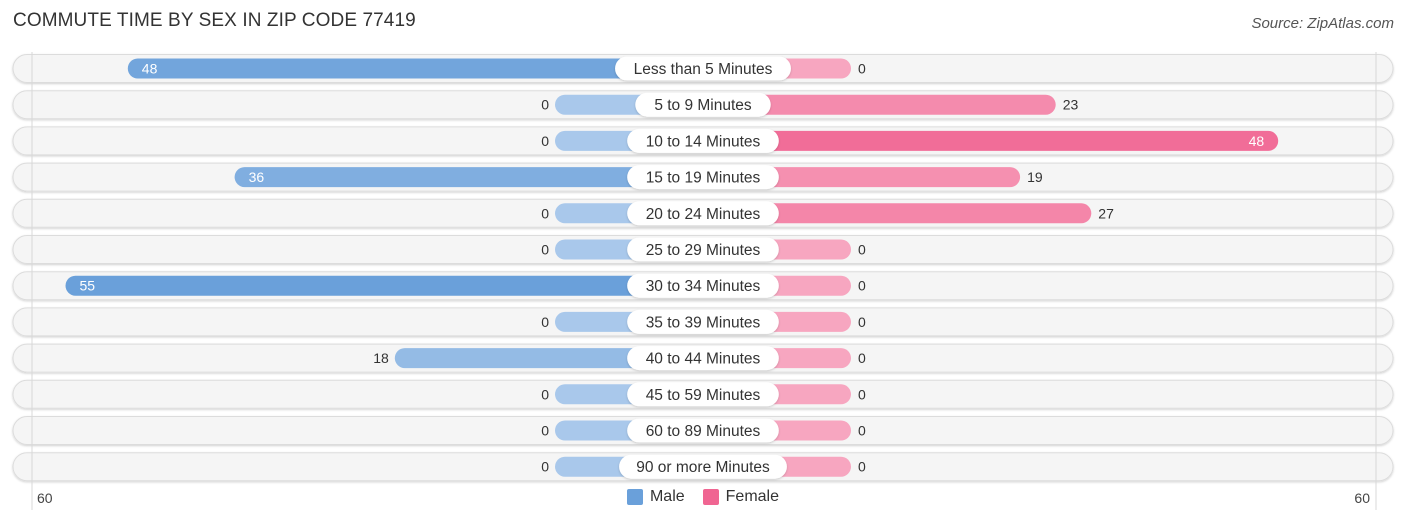 This screenshot has width=1406, height=523. I want to click on bar-row: 5 to 9 Minutes 0 23, so click(703, 105).